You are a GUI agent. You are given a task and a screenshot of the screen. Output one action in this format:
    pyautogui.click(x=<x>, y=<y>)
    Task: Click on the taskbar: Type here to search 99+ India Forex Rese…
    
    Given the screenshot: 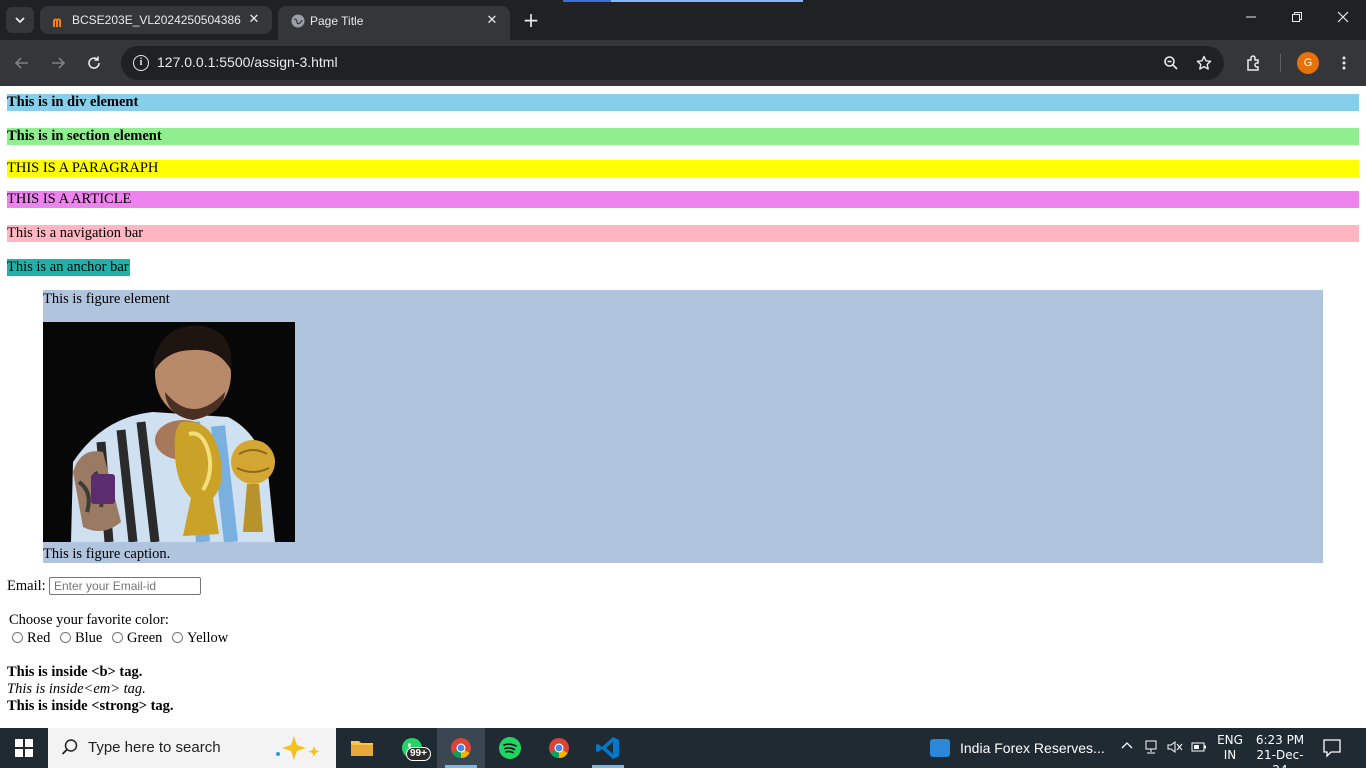 What is the action you would take?
    pyautogui.click(x=683, y=748)
    